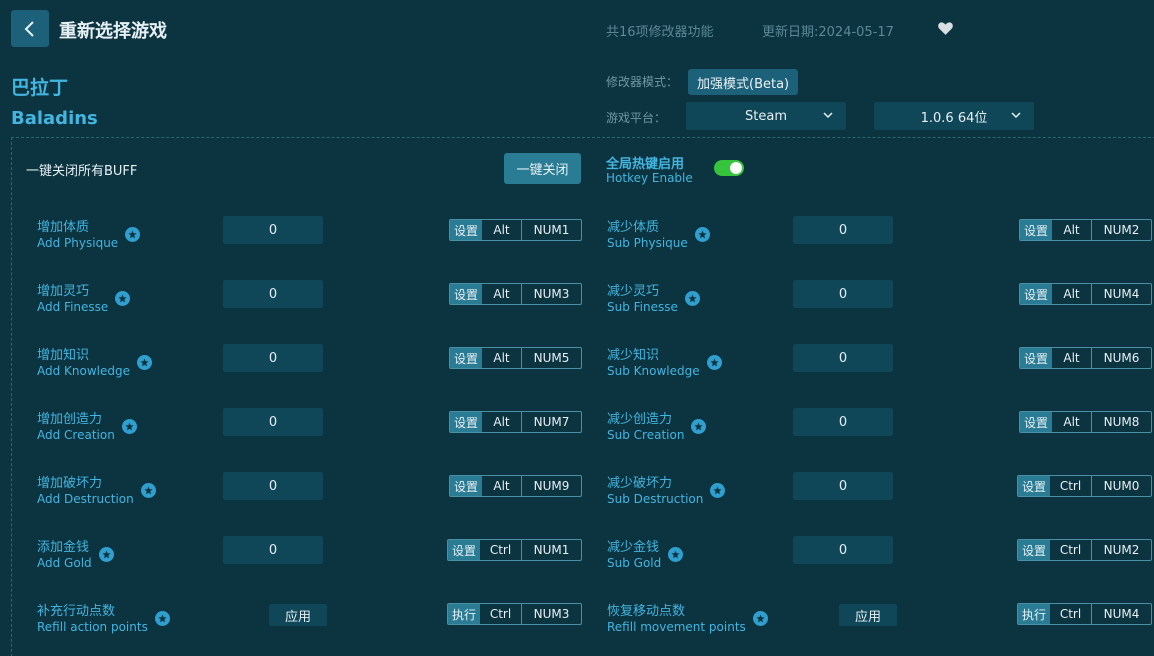  Describe the element at coordinates (92, 627) in the screenshot. I see `cheat-name-en: Refill action points` at that location.